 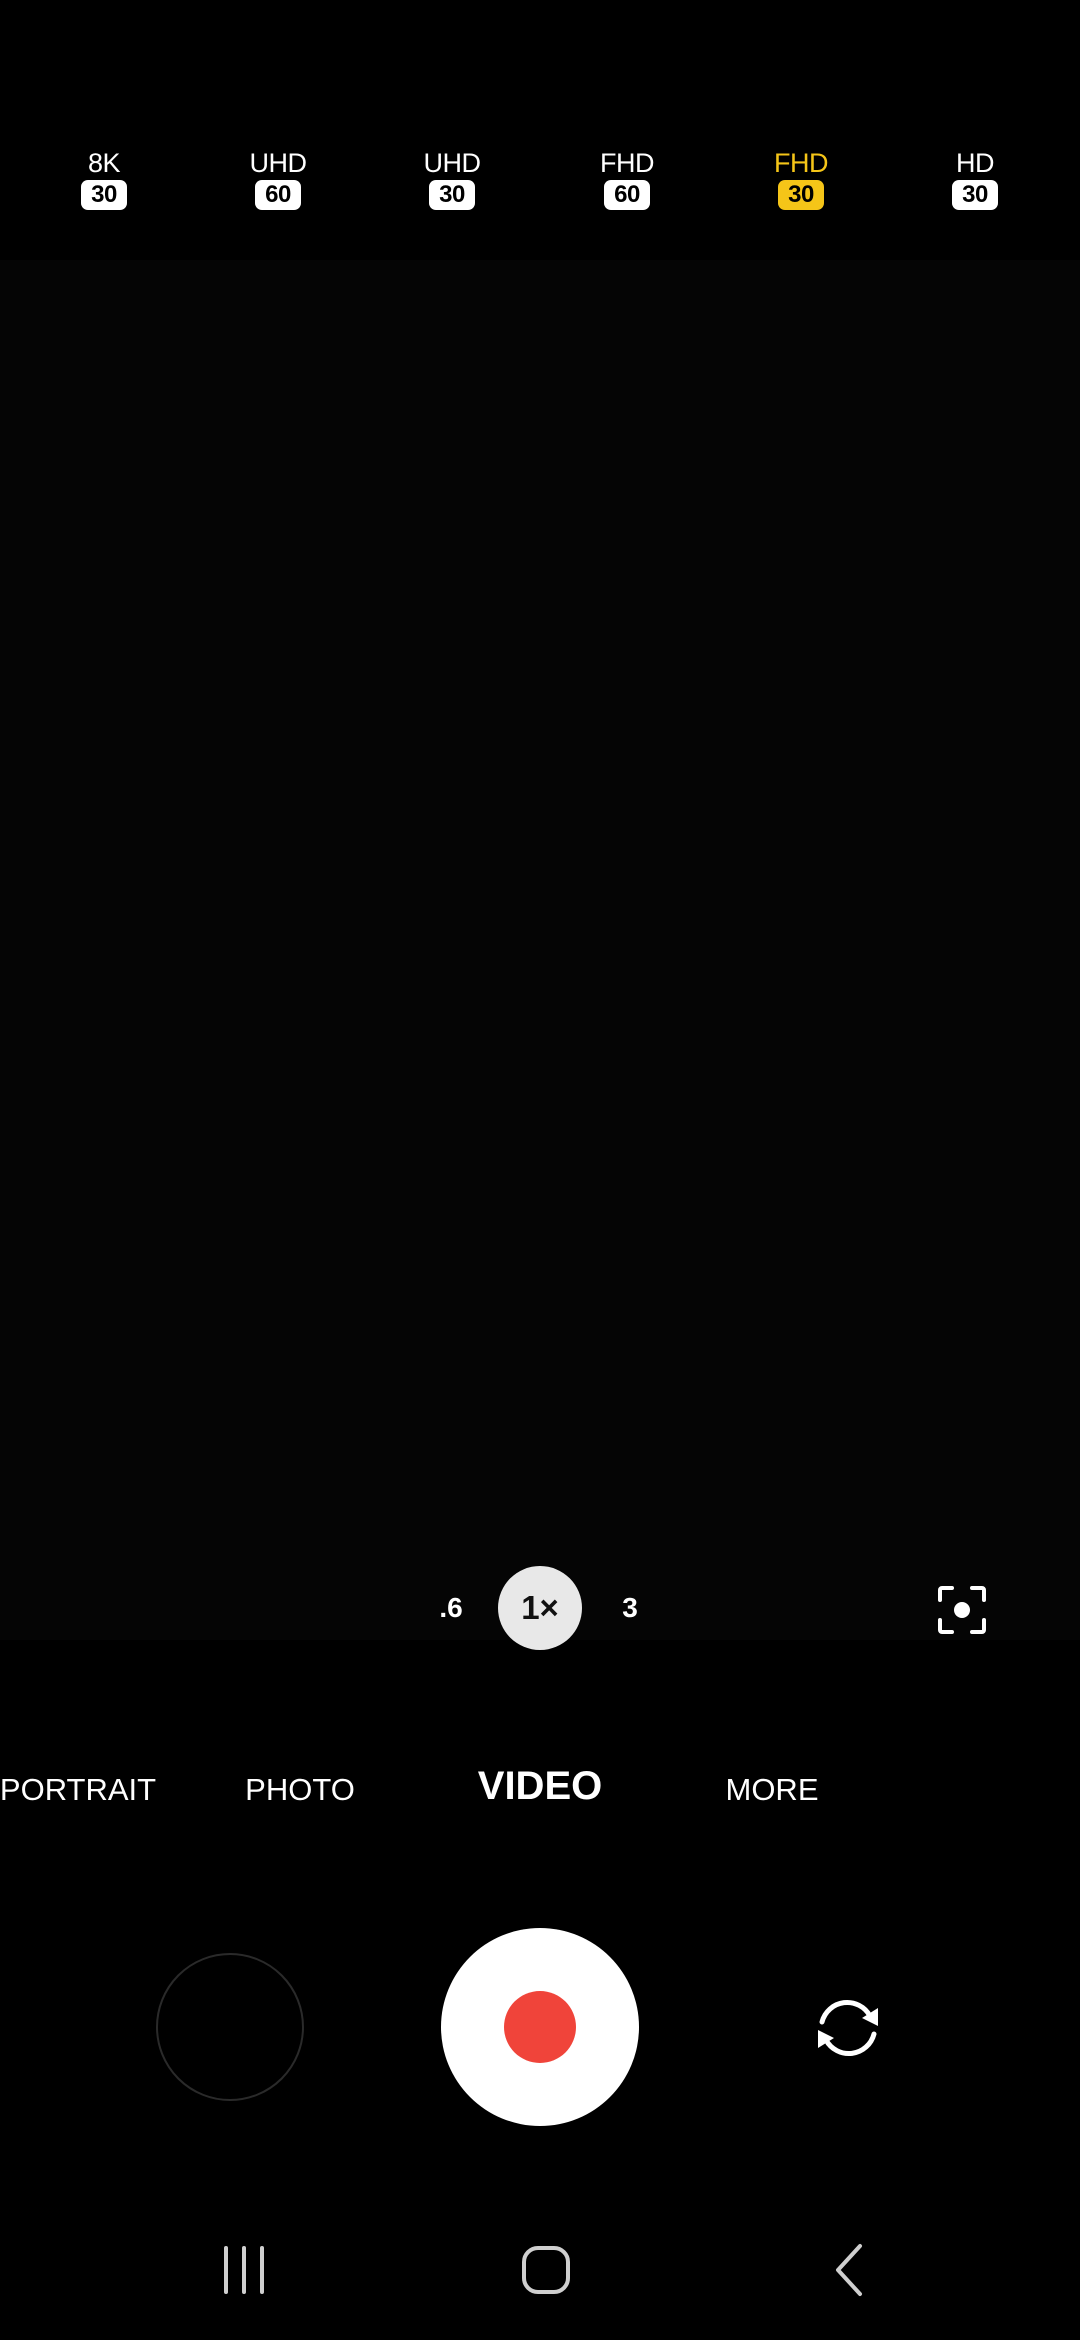 What do you see at coordinates (962, 1610) in the screenshot?
I see `auto-focus-icon` at bounding box center [962, 1610].